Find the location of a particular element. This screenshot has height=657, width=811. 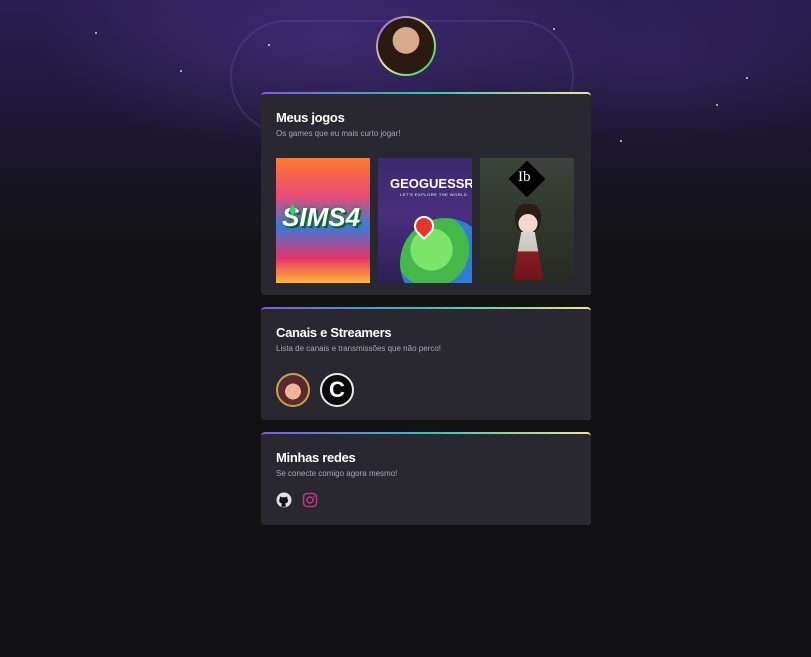

character-head is located at coordinates (528, 219).